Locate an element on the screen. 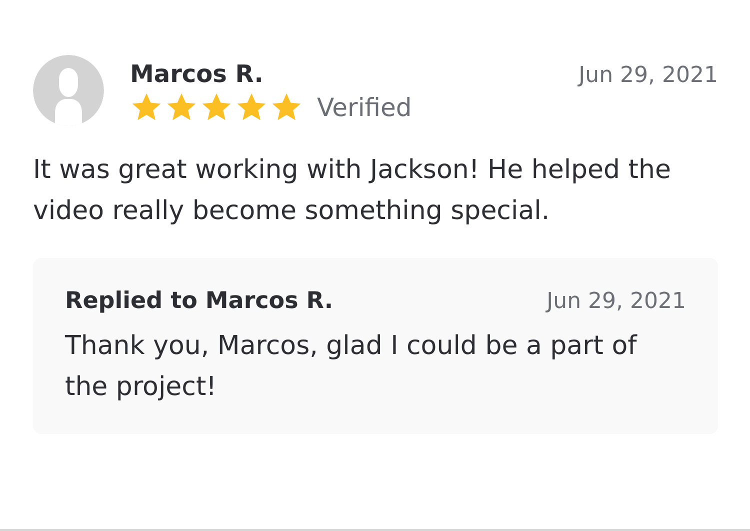 The height and width of the screenshot is (531, 750). reviewer-name: Marcos R. is located at coordinates (197, 74).